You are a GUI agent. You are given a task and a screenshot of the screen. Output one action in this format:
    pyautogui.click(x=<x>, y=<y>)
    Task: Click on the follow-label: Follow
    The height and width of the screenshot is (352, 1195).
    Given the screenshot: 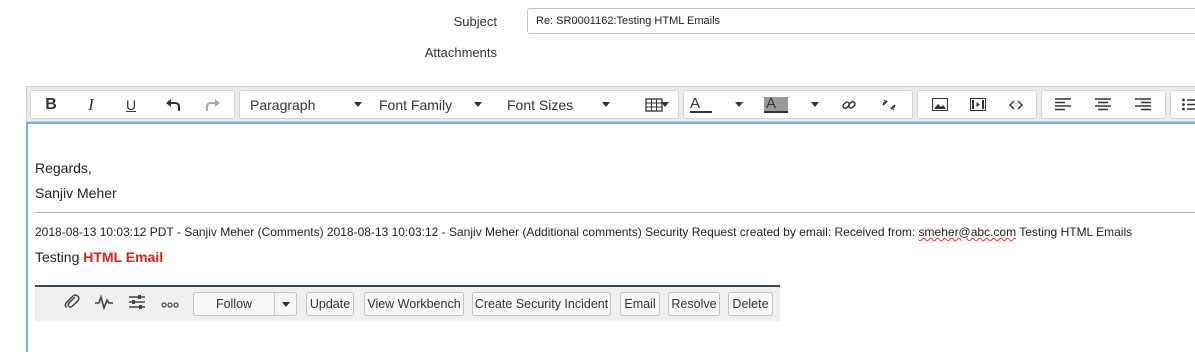 What is the action you would take?
    pyautogui.click(x=234, y=304)
    